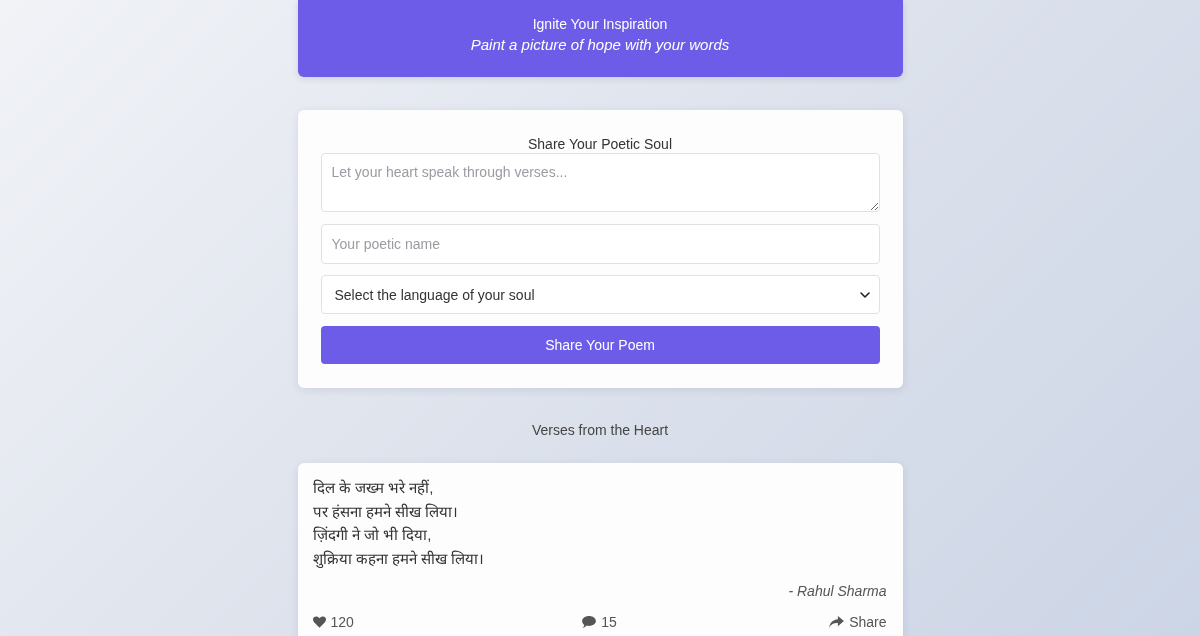 This screenshot has width=1200, height=636. Describe the element at coordinates (858, 622) in the screenshot. I see `share-button: Share` at that location.